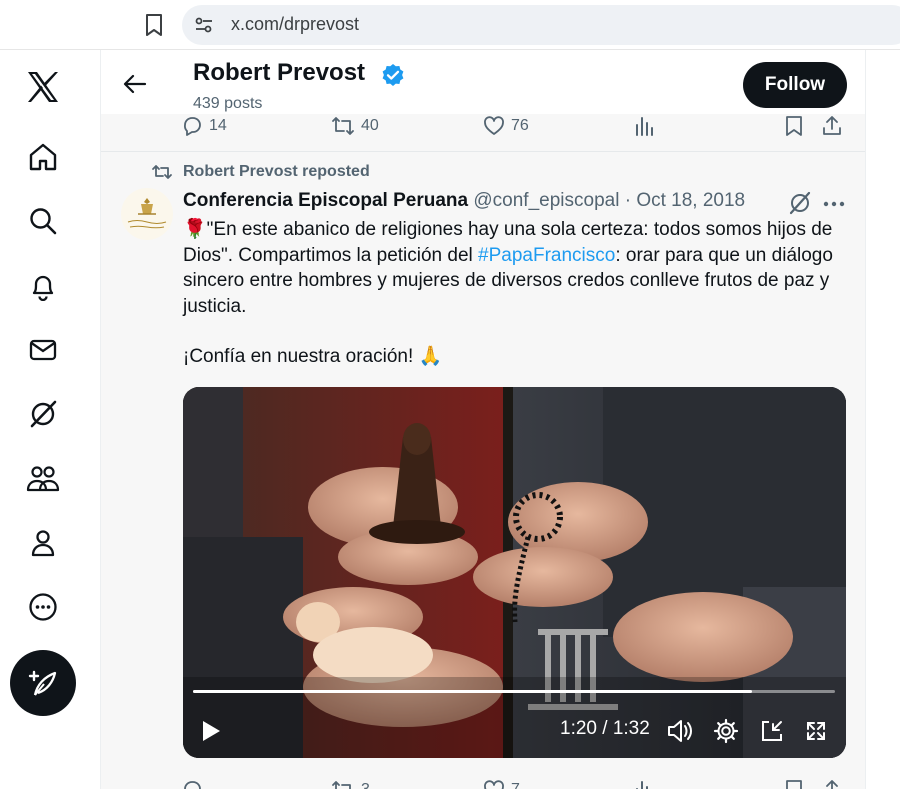 The image size is (900, 789). I want to click on reply-button: 14, so click(204, 126).